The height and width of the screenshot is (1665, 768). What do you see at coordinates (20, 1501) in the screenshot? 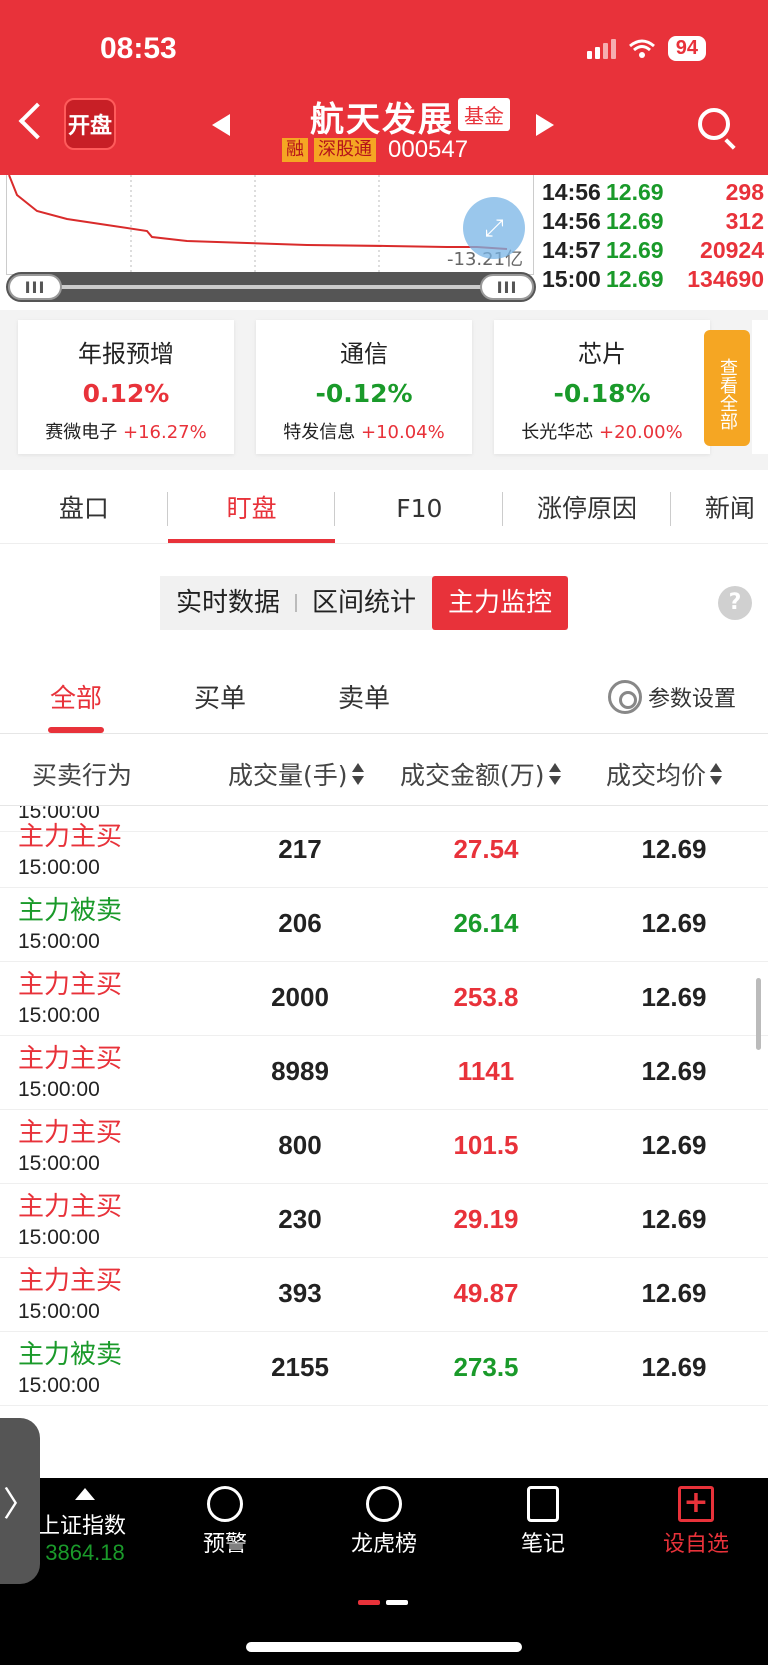
I see `side-panel-toggle-chevron-icon: 〉` at bounding box center [20, 1501].